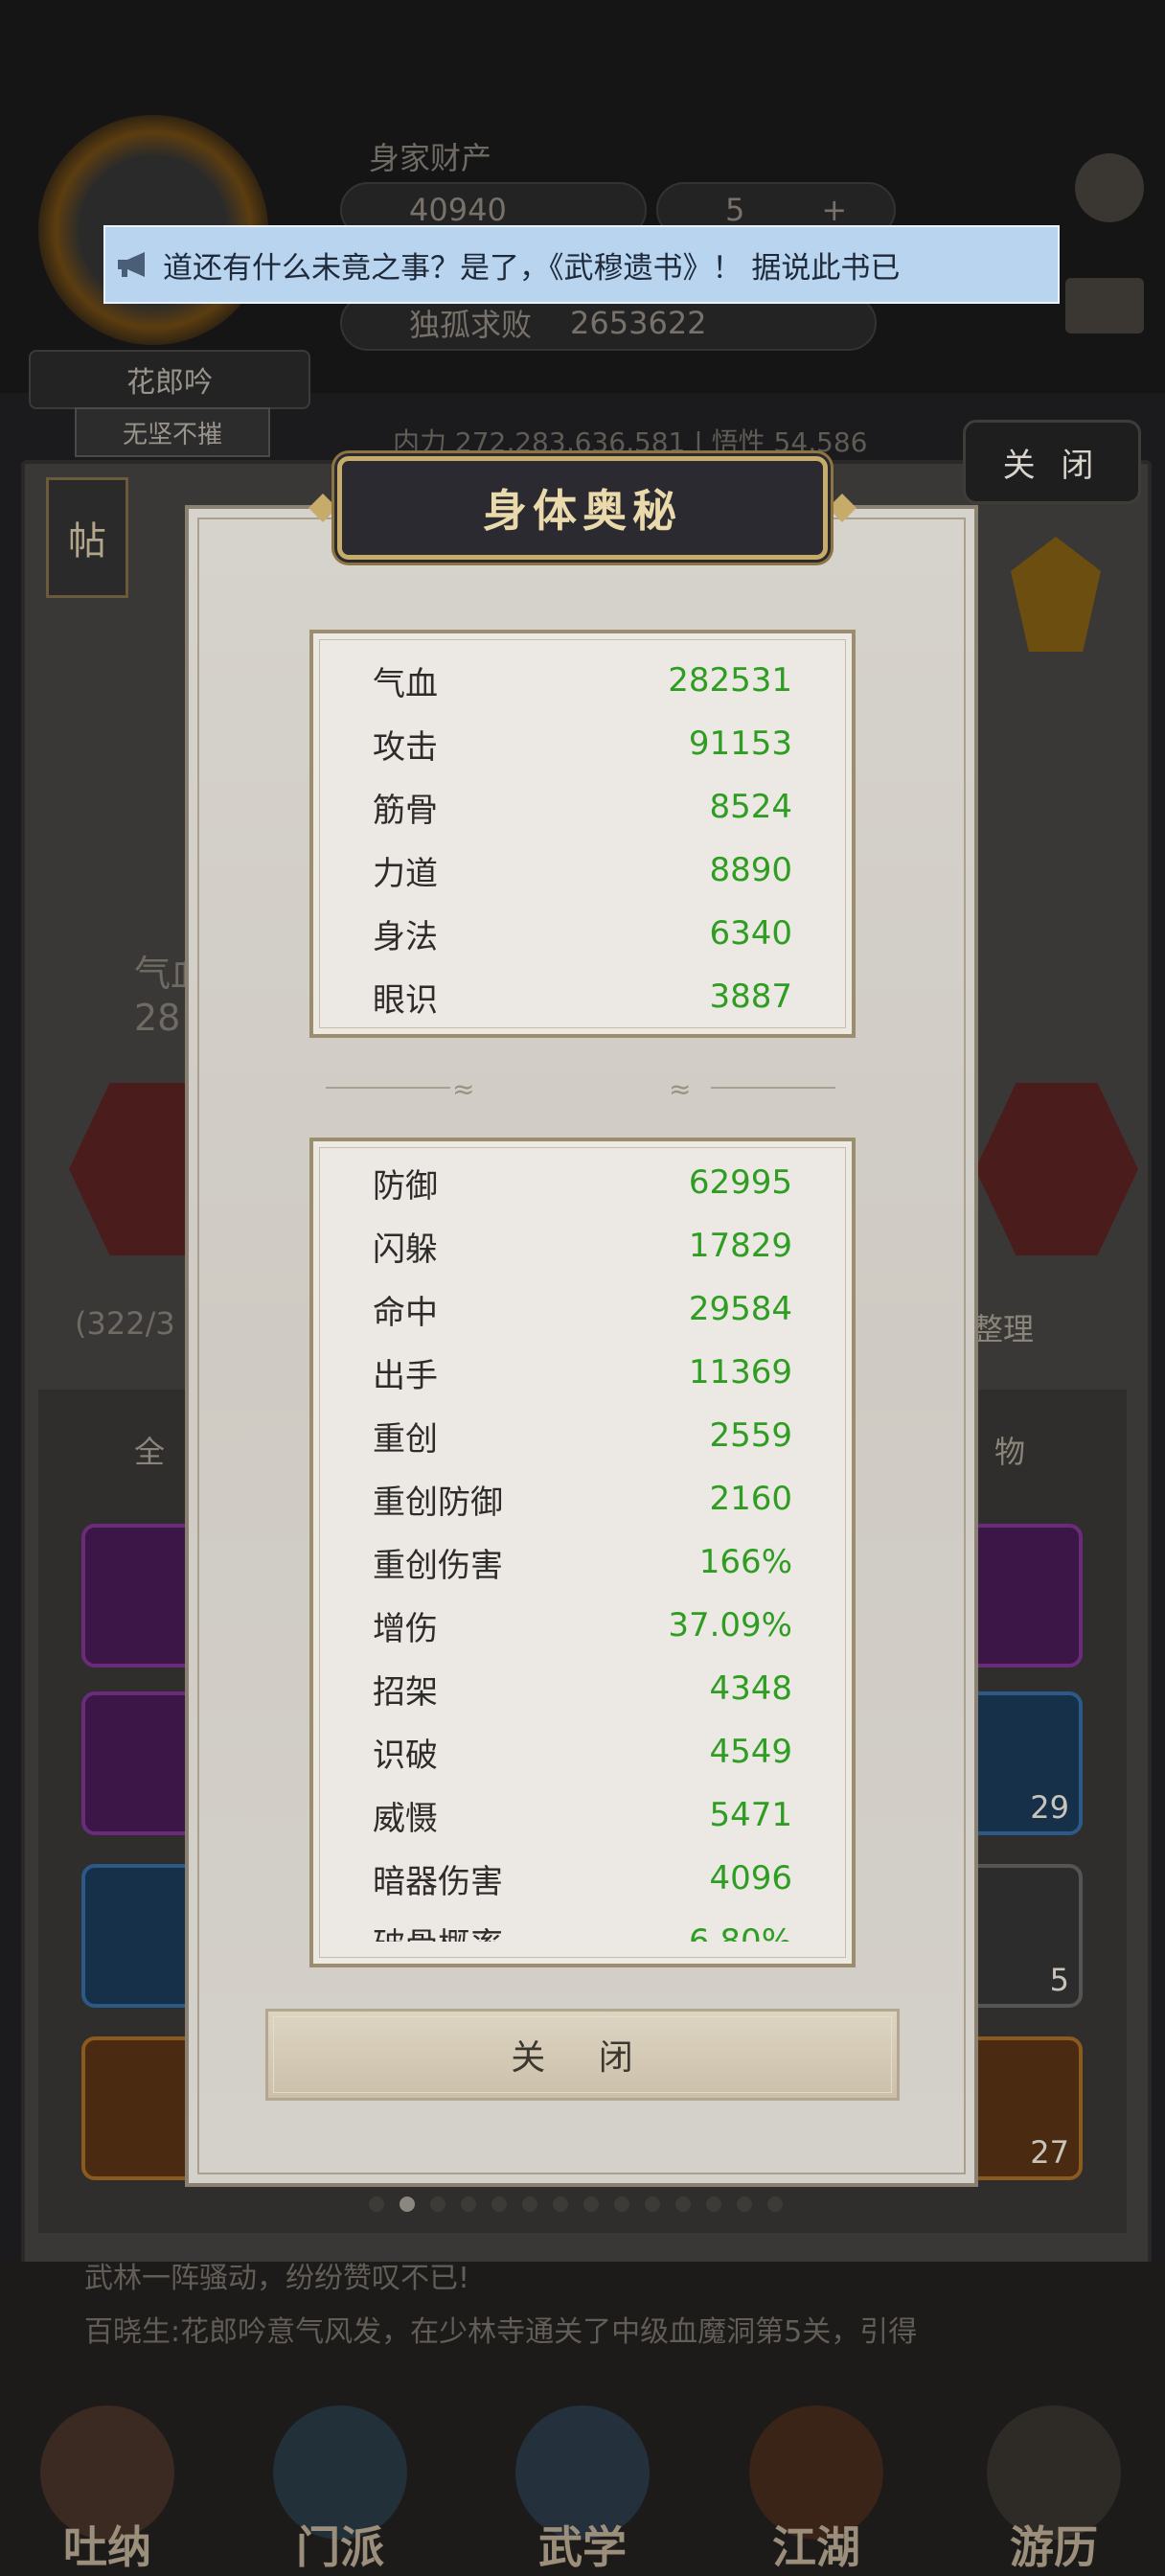 This screenshot has height=2576, width=1165. What do you see at coordinates (458, 210) in the screenshot?
I see `coin-value: 40940` at bounding box center [458, 210].